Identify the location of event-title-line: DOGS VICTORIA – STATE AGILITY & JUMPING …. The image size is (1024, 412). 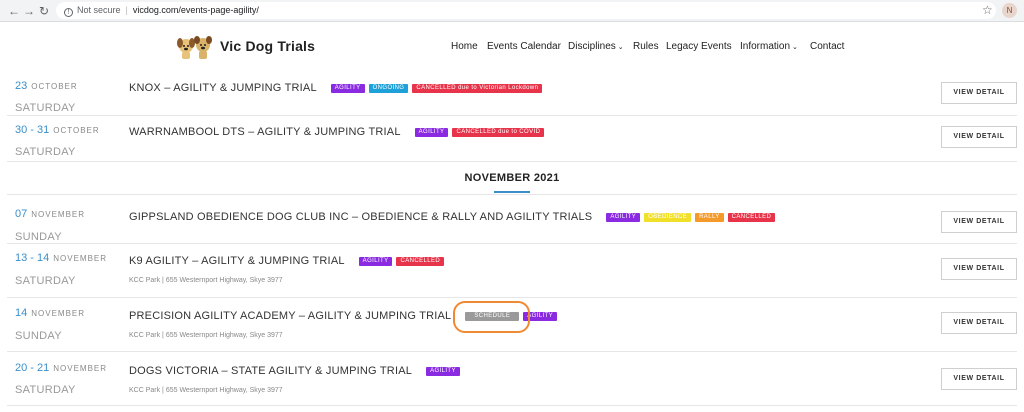
(296, 371).